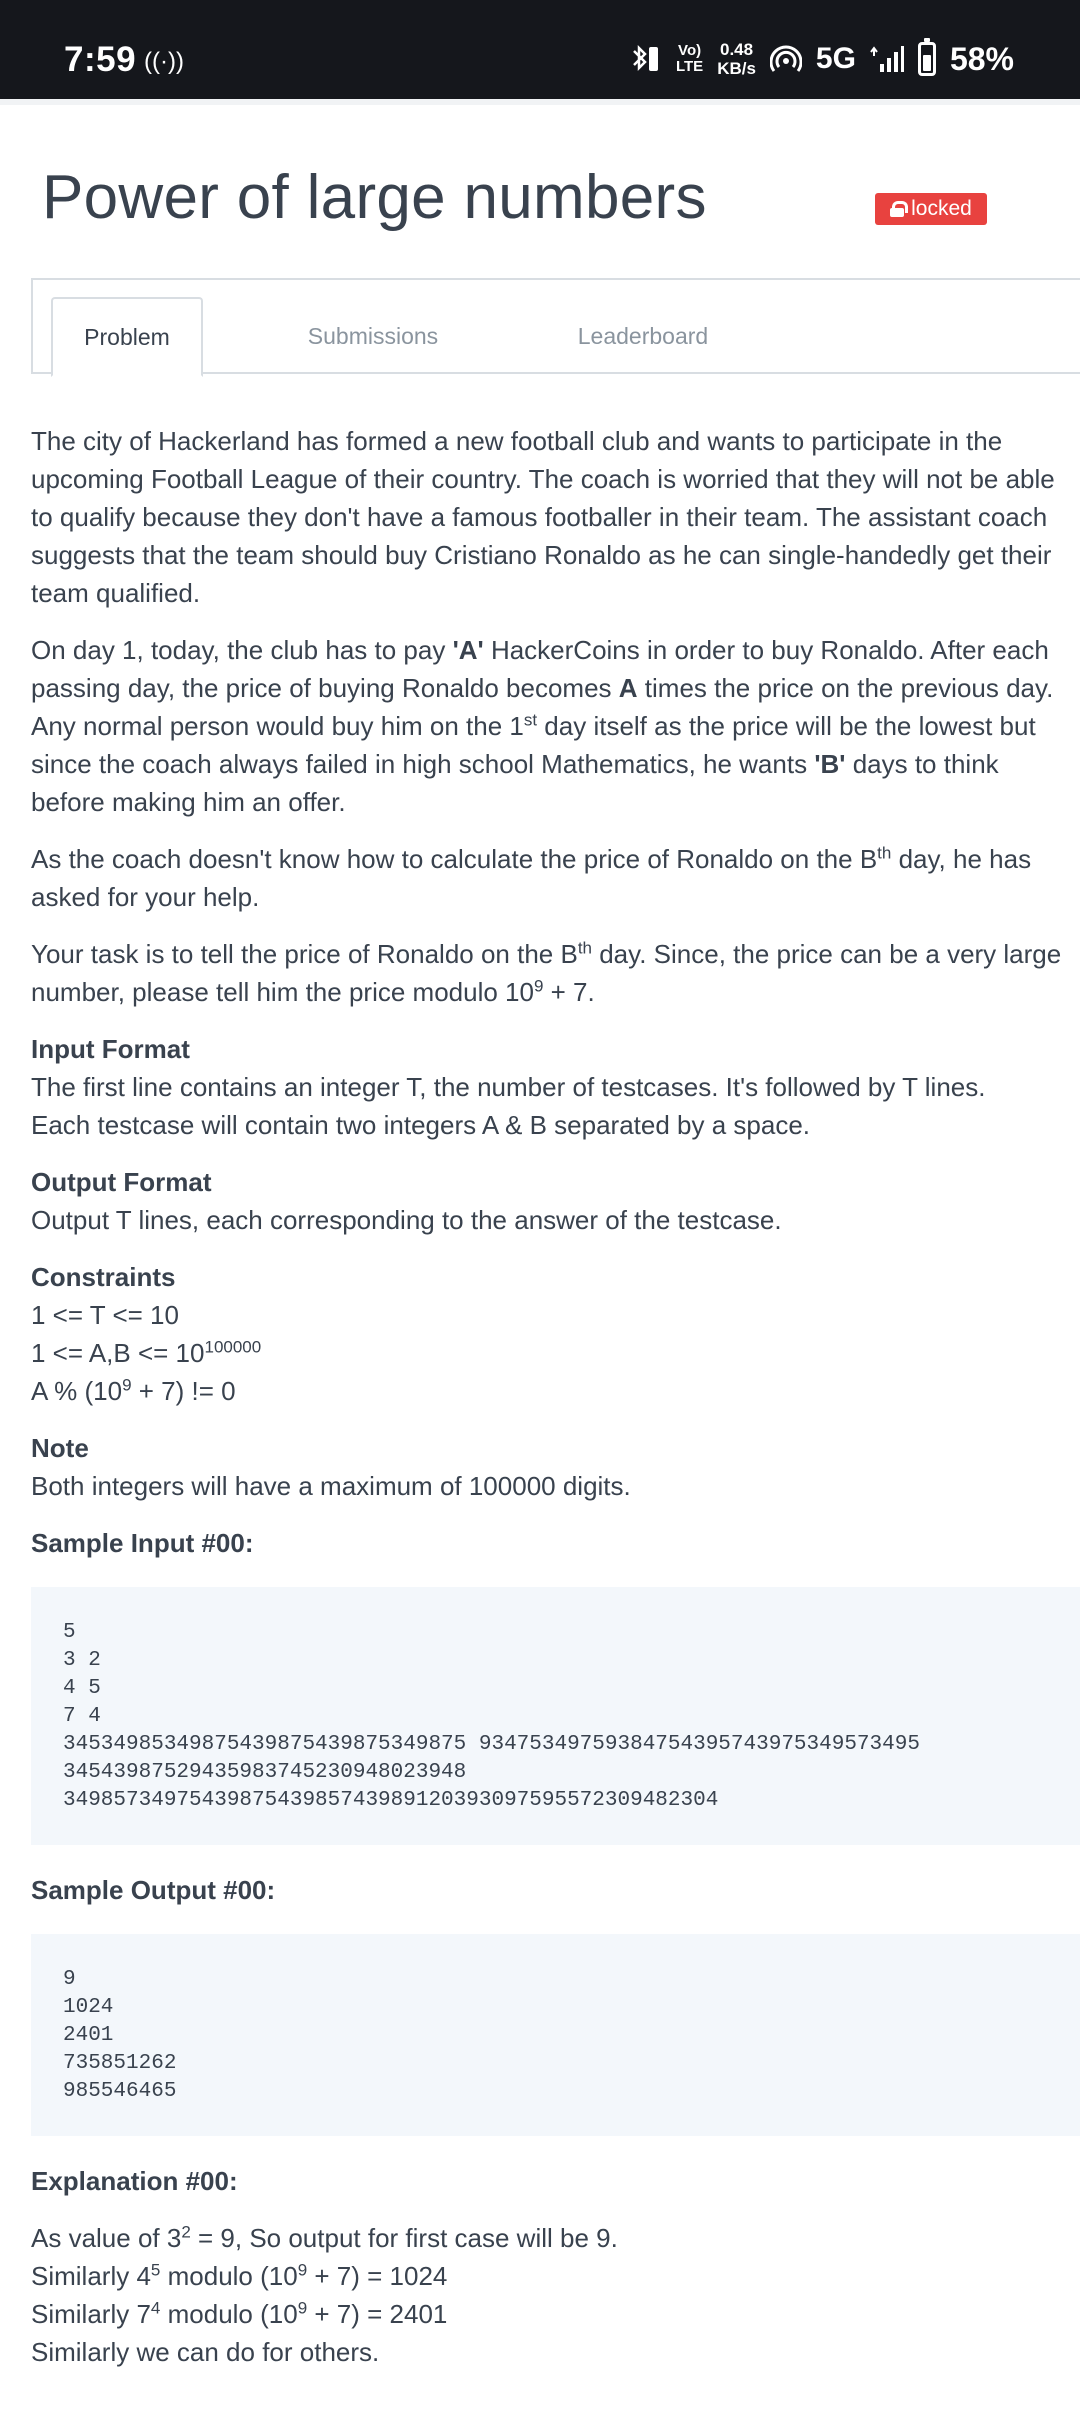 The width and height of the screenshot is (1080, 2423). Describe the element at coordinates (835, 58) in the screenshot. I see `network-type: 5G` at that location.